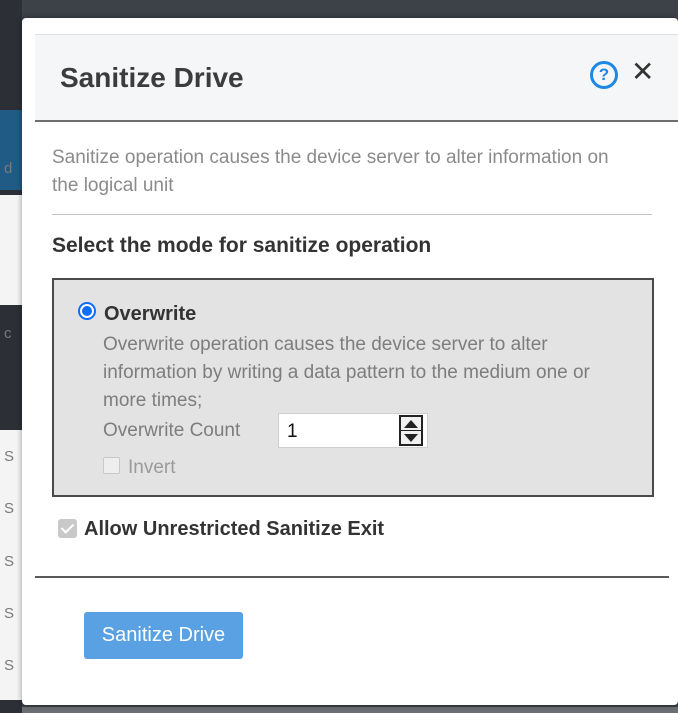 This screenshot has width=678, height=713. What do you see at coordinates (87, 311) in the screenshot?
I see `overwrite-radio` at bounding box center [87, 311].